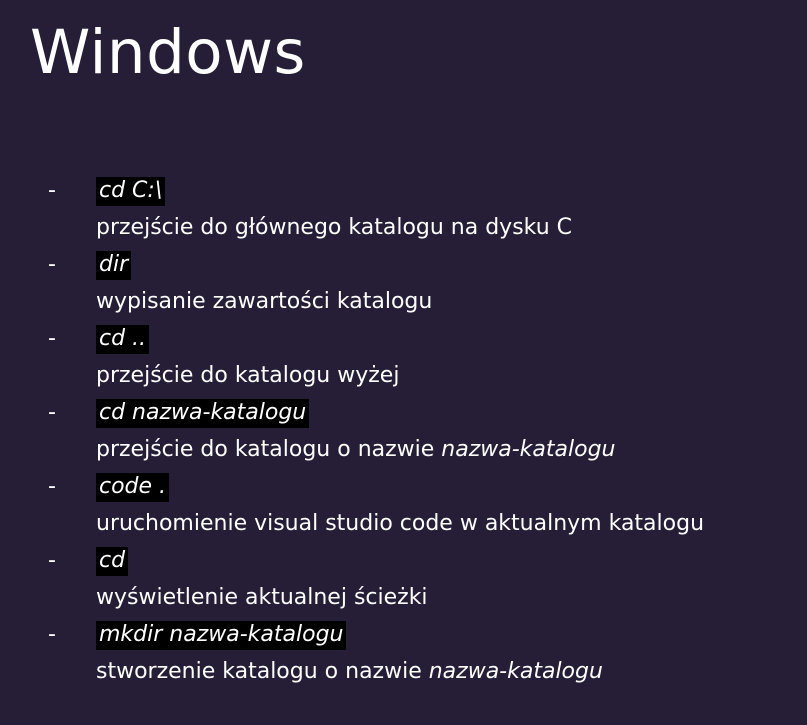  What do you see at coordinates (376, 361) in the screenshot?
I see `list-item: - cd .. przejście do katalogu wyżej` at bounding box center [376, 361].